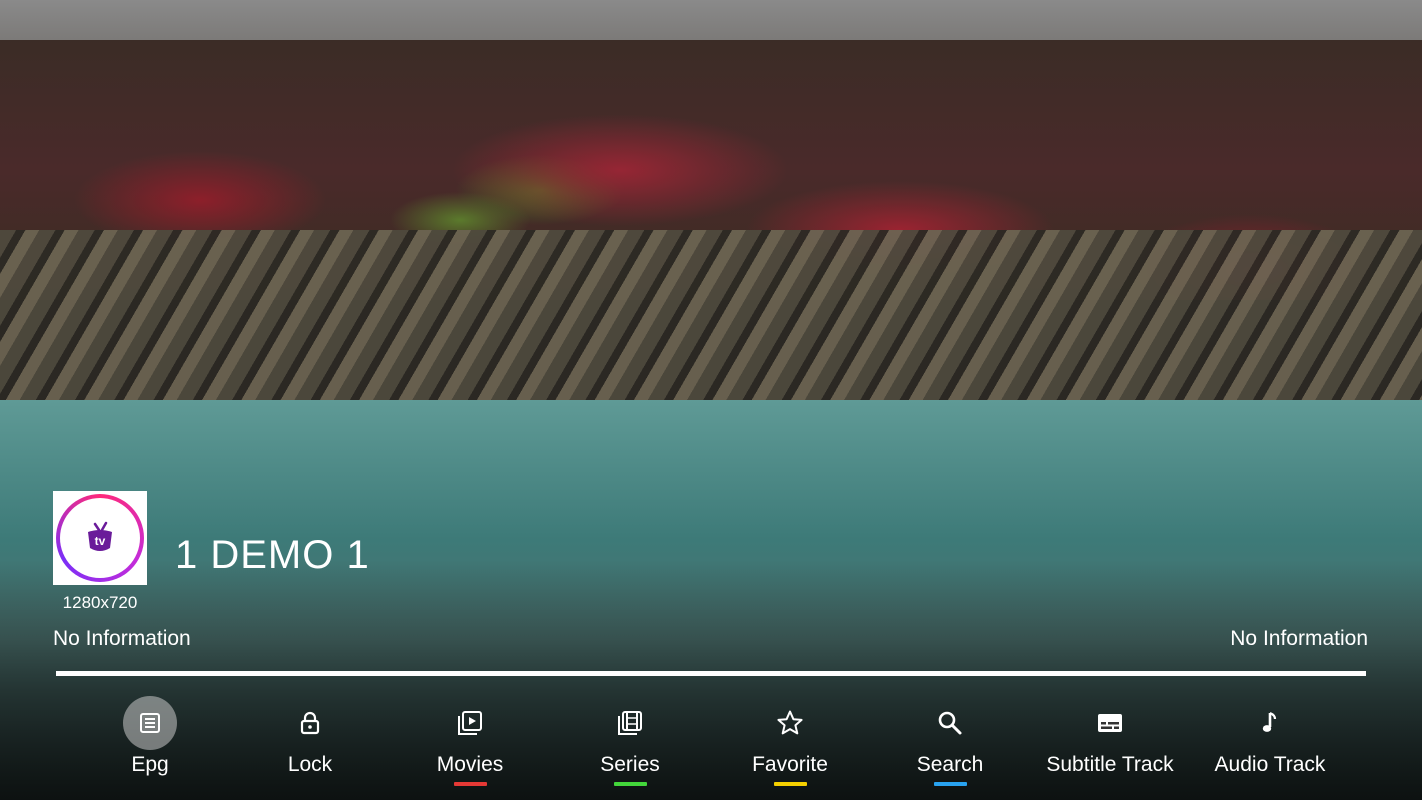 Image resolution: width=1422 pixels, height=800 pixels. I want to click on menu-label: Favorite, so click(790, 764).